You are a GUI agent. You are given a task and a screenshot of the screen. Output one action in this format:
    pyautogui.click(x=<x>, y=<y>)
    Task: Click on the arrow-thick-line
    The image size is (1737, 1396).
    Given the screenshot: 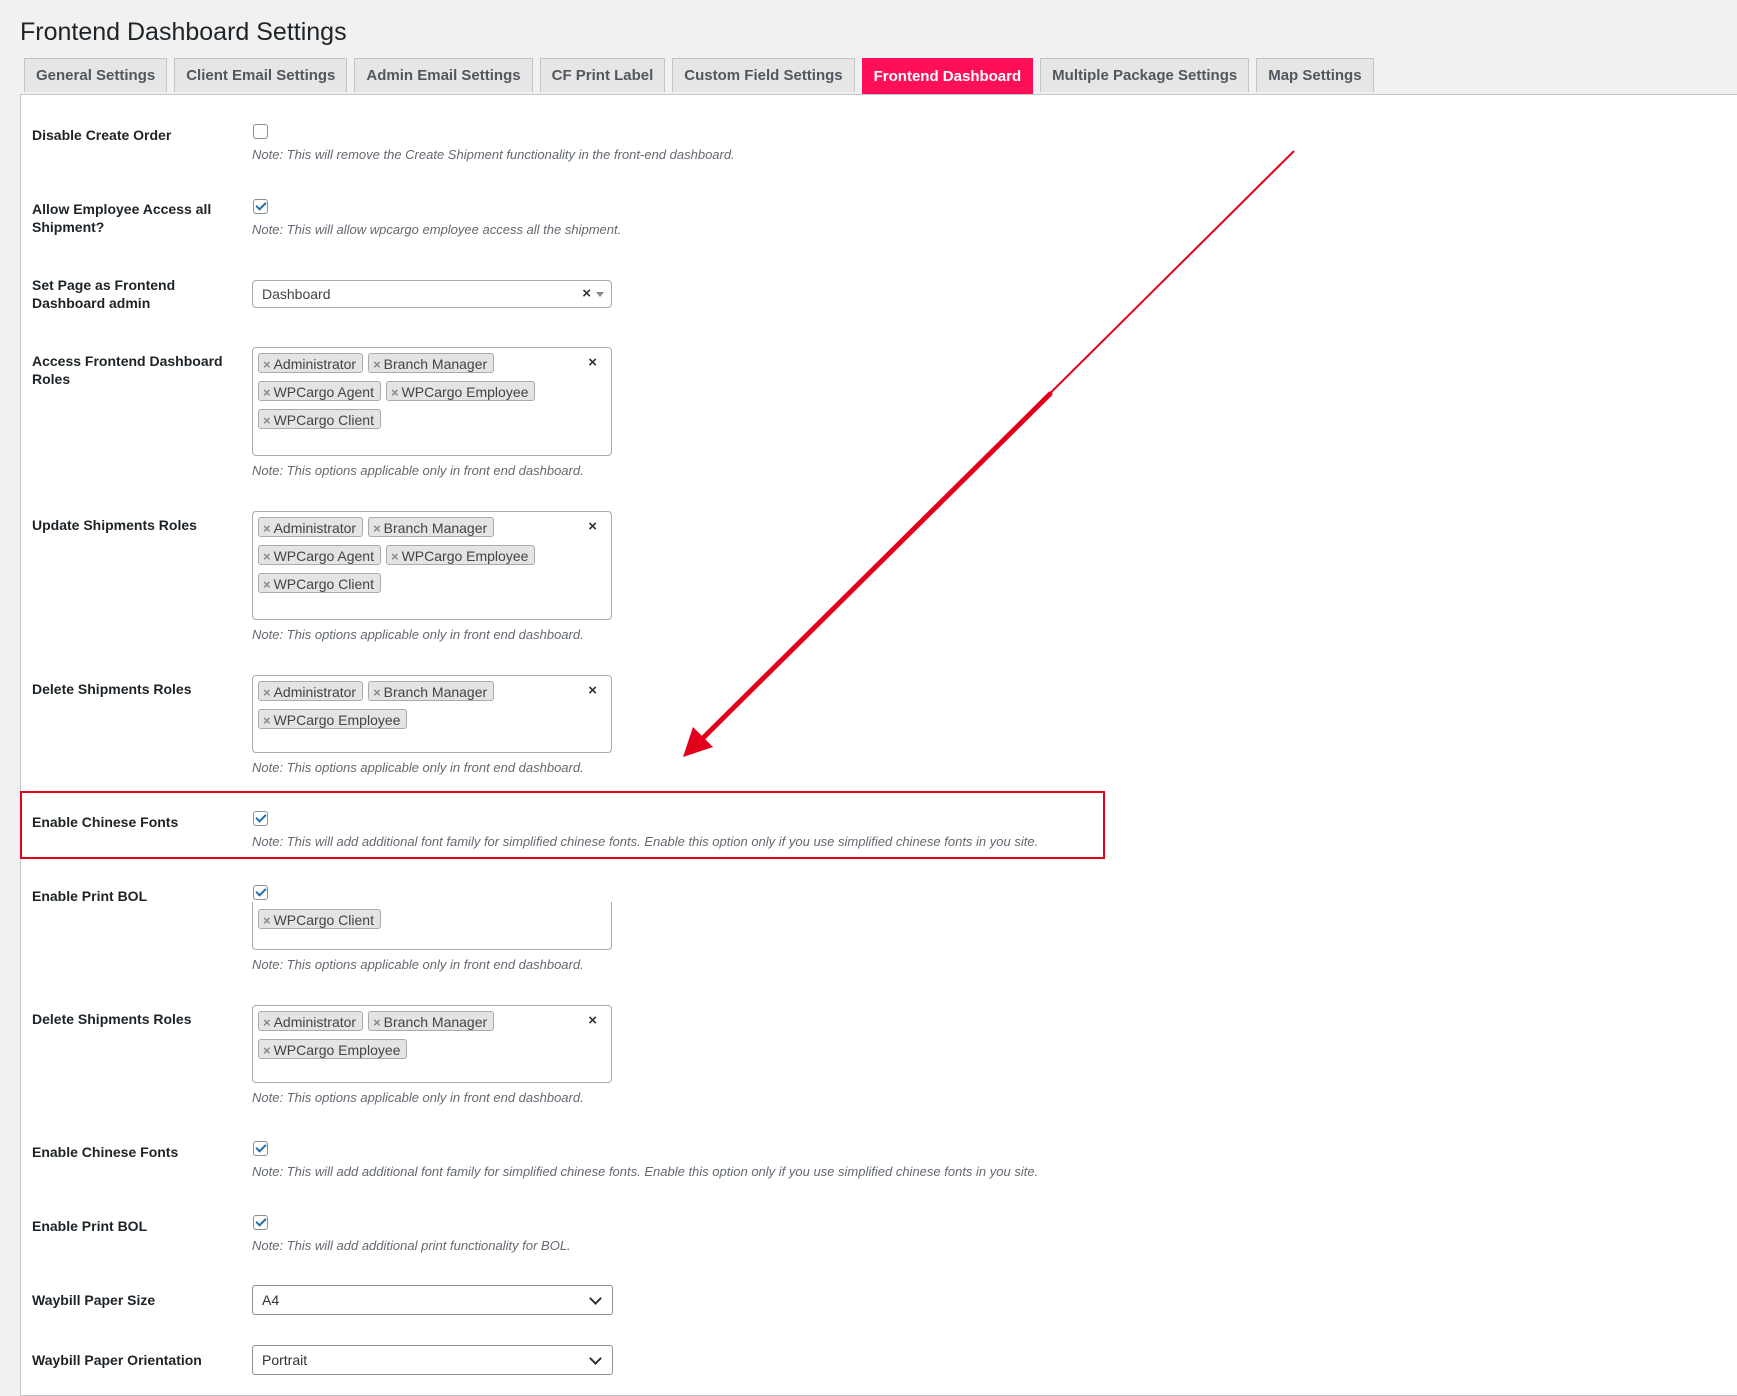 What is the action you would take?
    pyautogui.click(x=875, y=567)
    